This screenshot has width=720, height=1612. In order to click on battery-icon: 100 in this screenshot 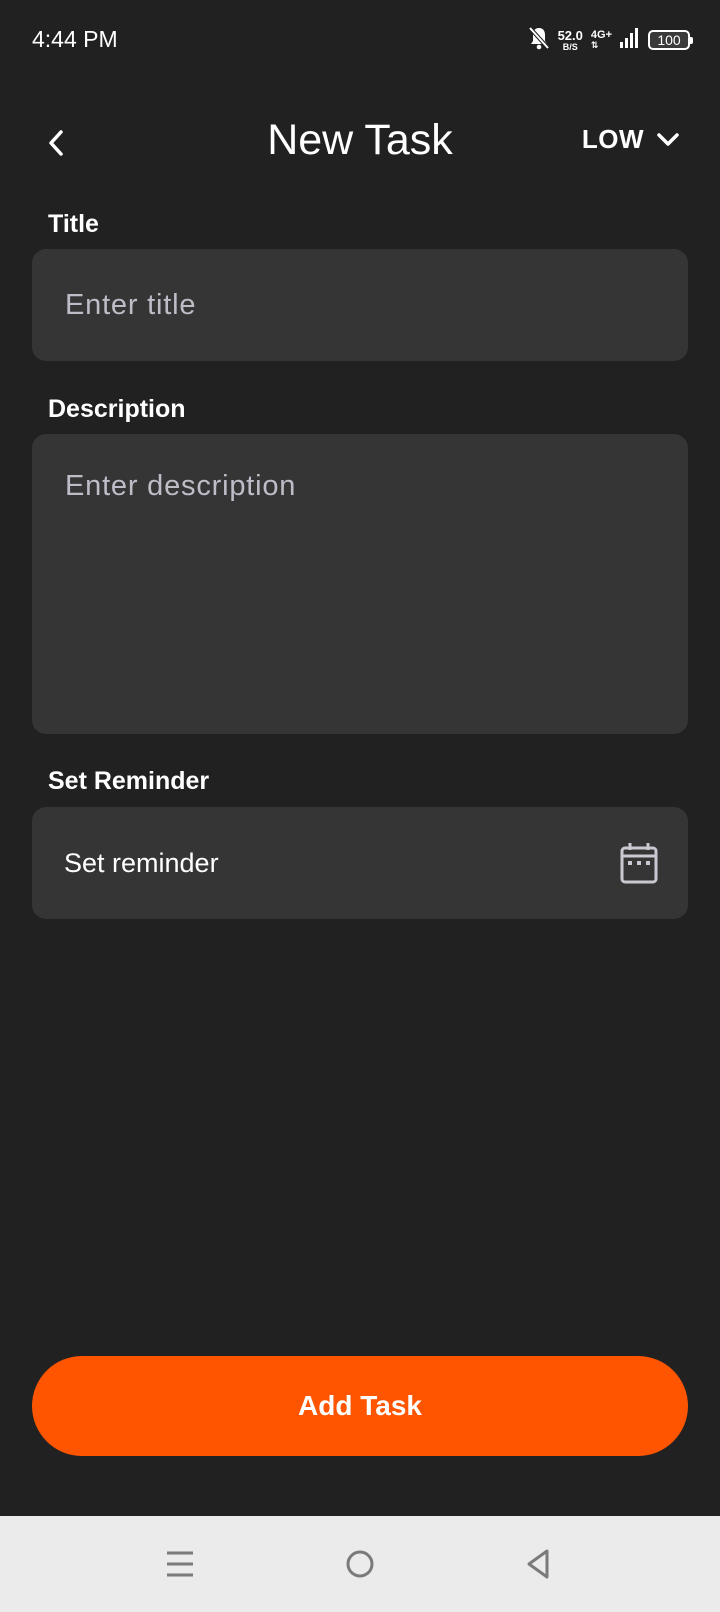, I will do `click(670, 40)`.